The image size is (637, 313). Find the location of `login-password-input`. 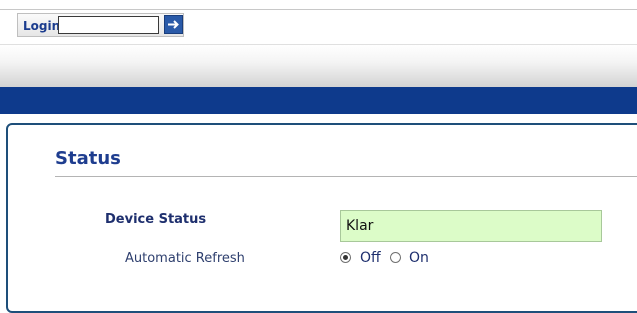

login-password-input is located at coordinates (108, 25).